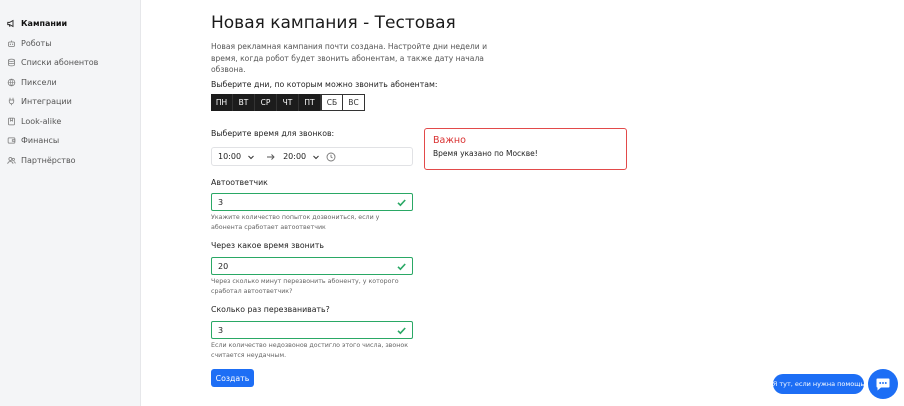 The image size is (904, 406). What do you see at coordinates (70, 44) in the screenshot?
I see `sidebar-item-robots: Роботы` at bounding box center [70, 44].